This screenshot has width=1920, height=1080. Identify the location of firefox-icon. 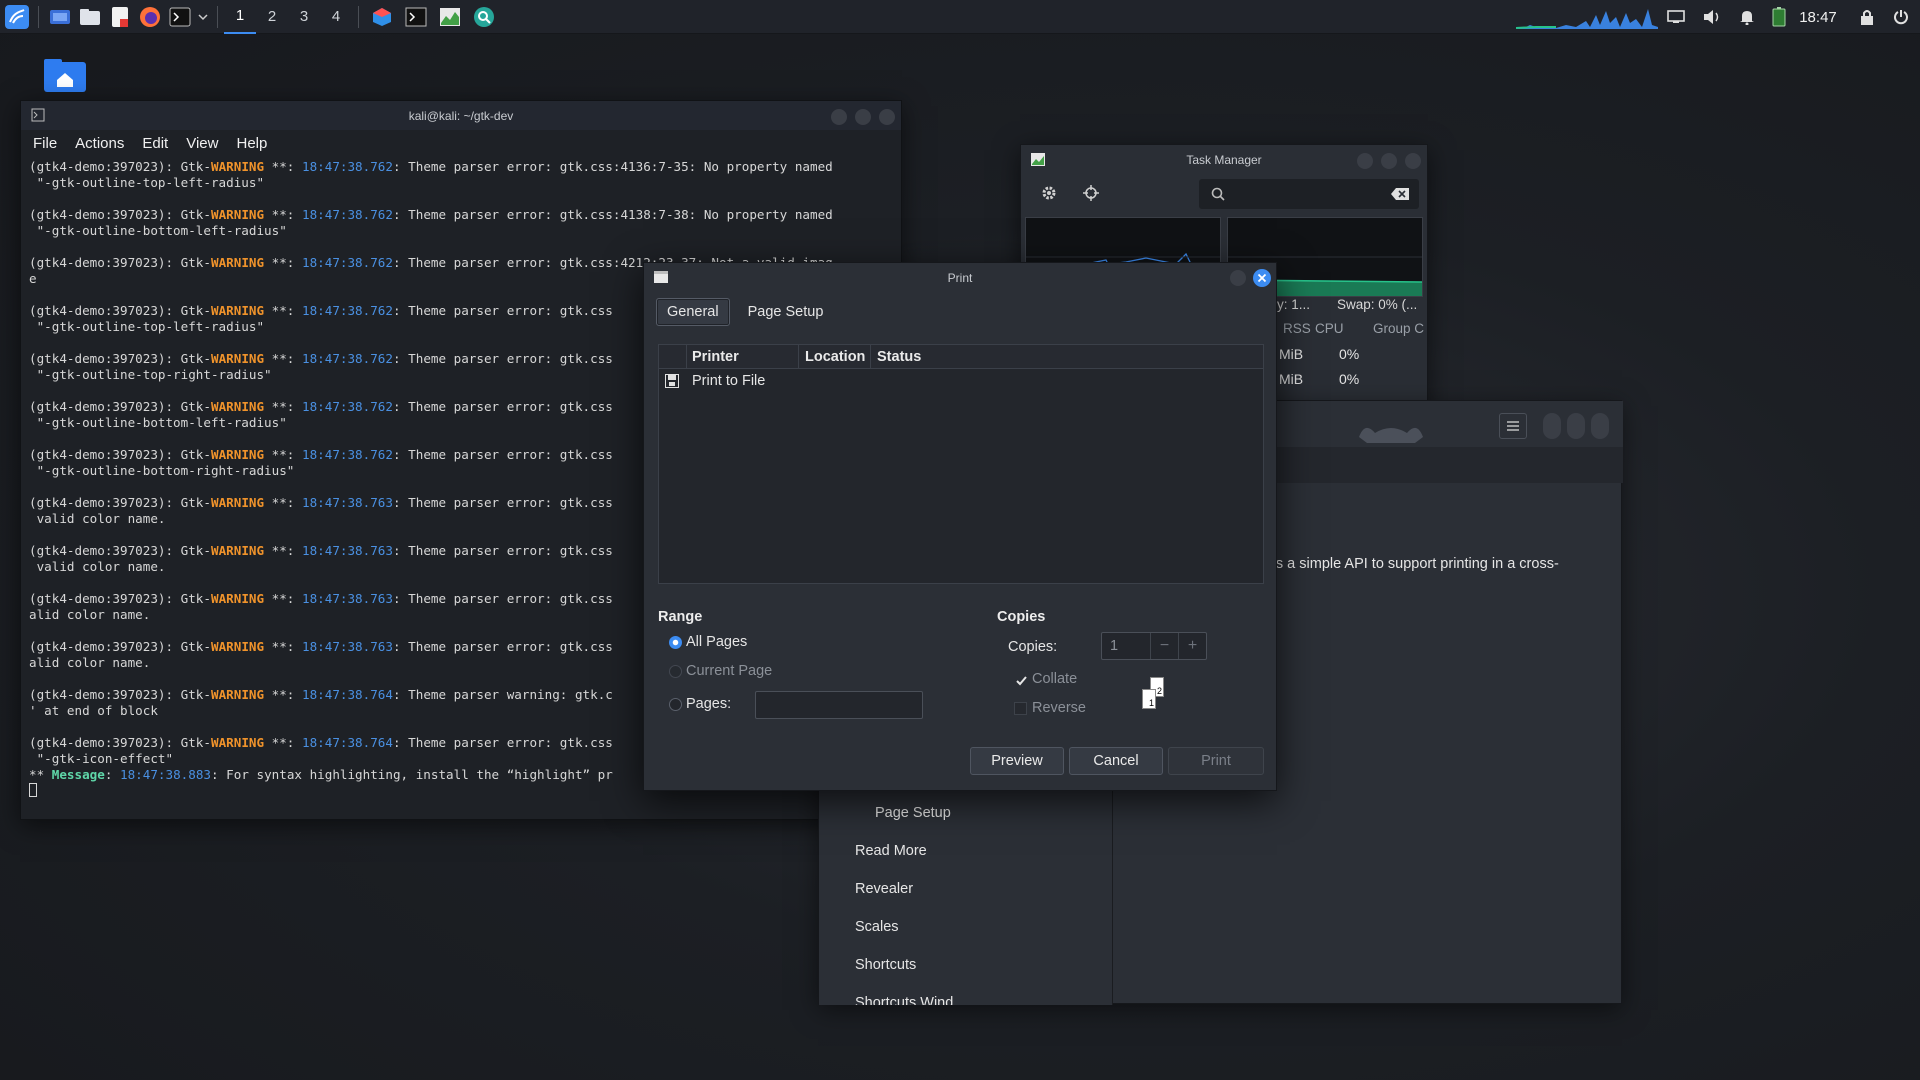
(150, 17).